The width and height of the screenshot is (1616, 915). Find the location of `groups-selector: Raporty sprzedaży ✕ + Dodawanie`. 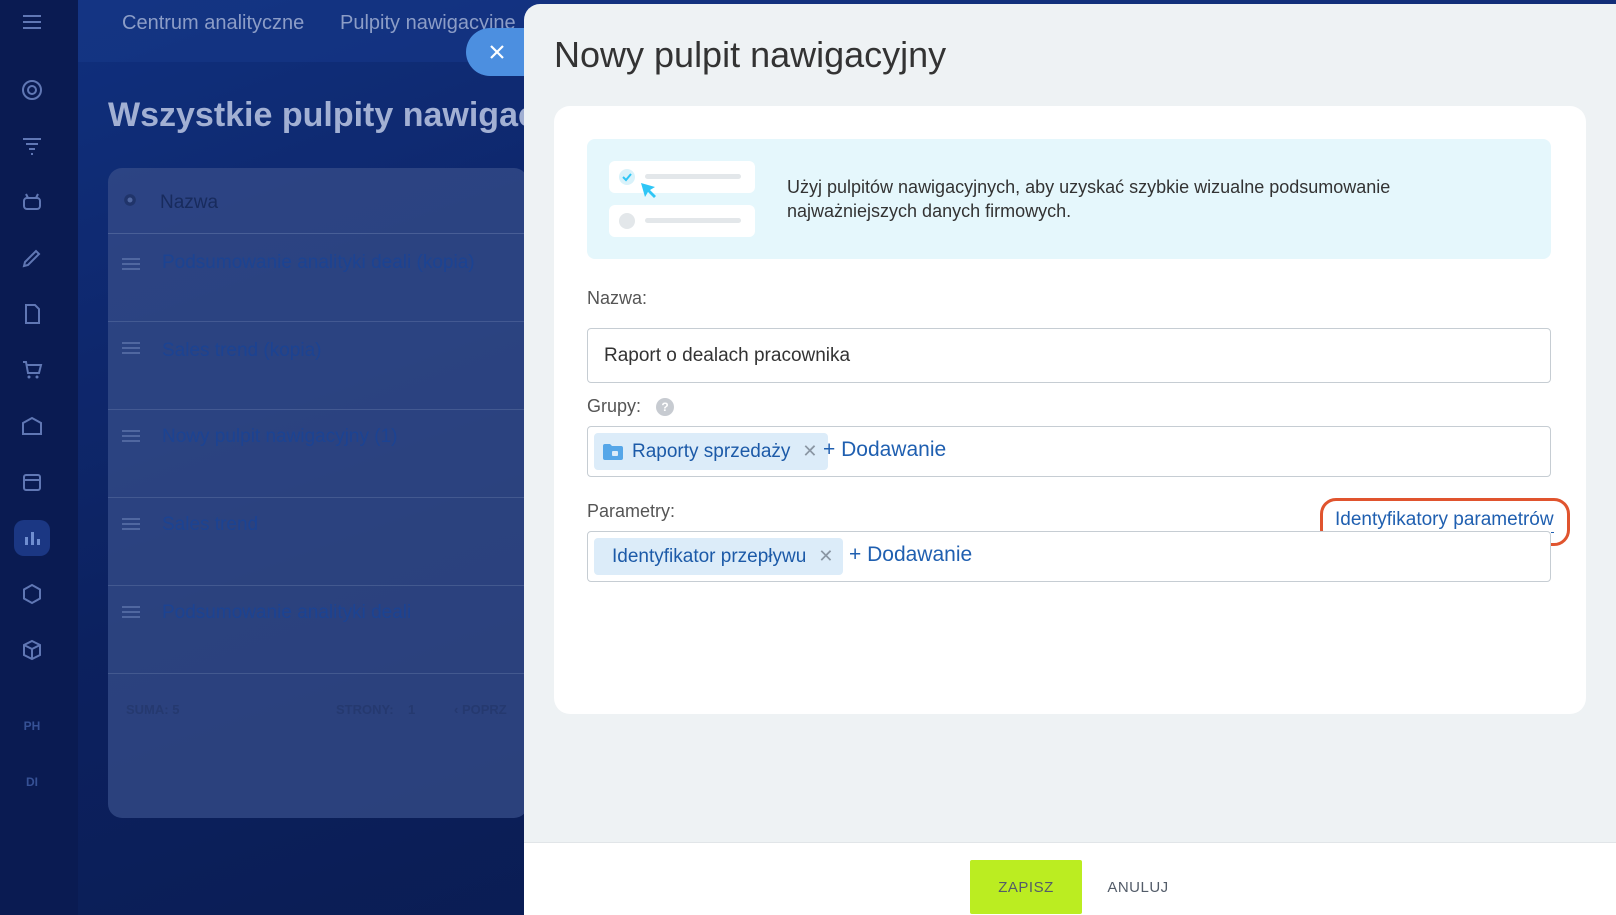

groups-selector: Raporty sprzedaży ✕ + Dodawanie is located at coordinates (1069, 451).